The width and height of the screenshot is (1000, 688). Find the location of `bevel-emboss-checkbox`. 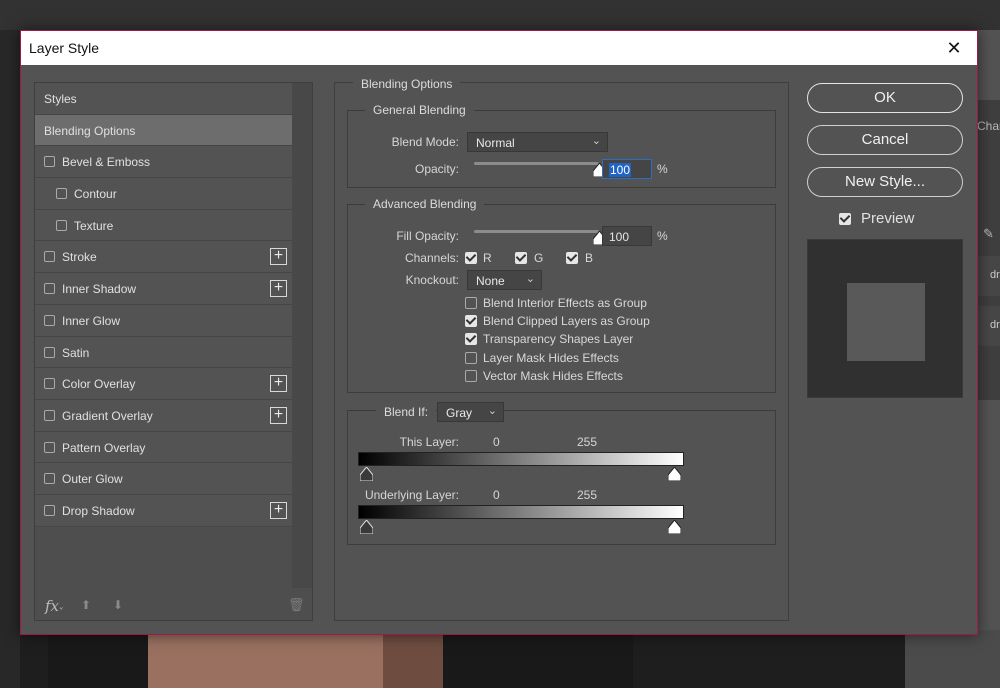

bevel-emboss-checkbox is located at coordinates (49, 162).